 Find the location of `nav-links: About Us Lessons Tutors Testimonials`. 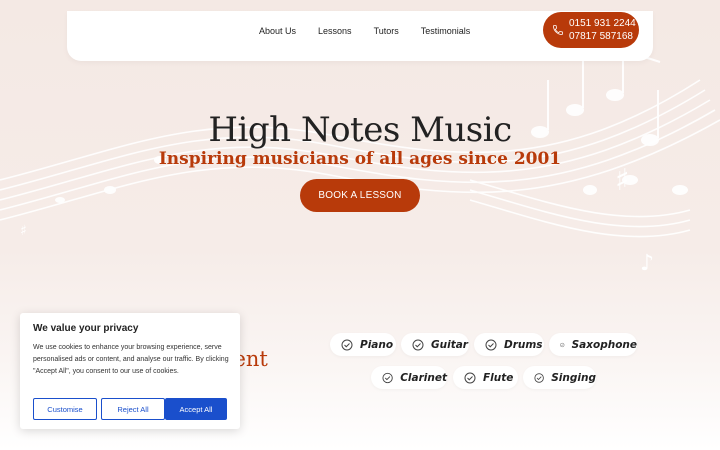

nav-links: About Us Lessons Tutors Testimonials is located at coordinates (375, 31).